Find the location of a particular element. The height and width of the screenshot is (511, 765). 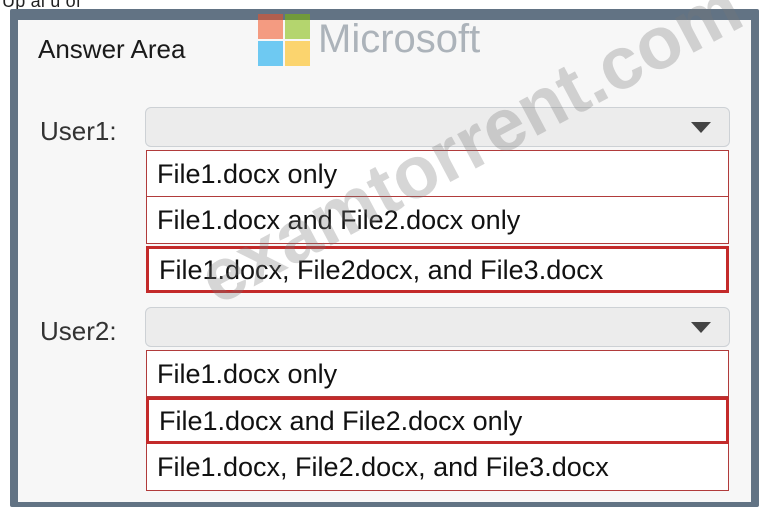

user1-option-1: File1.docx only is located at coordinates (437, 173).